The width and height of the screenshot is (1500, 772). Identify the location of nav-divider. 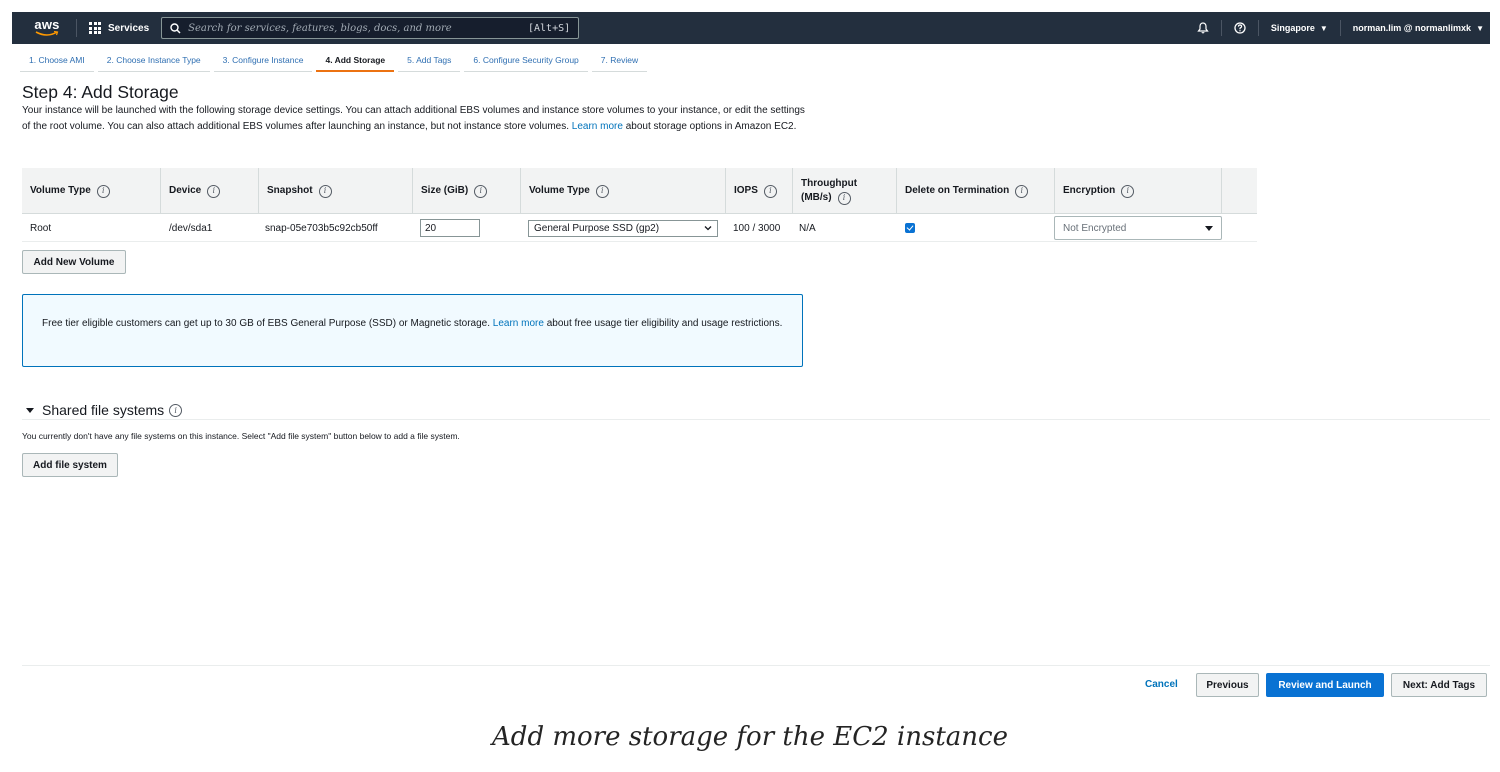
(76, 28).